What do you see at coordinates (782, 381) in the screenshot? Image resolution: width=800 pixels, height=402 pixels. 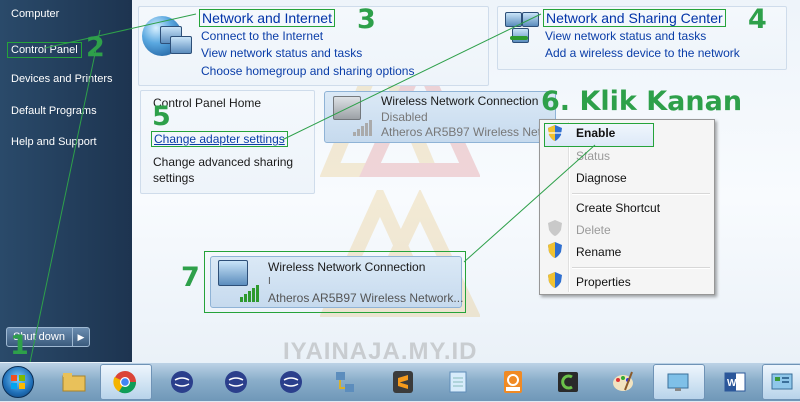 I see `control-panel-icon` at bounding box center [782, 381].